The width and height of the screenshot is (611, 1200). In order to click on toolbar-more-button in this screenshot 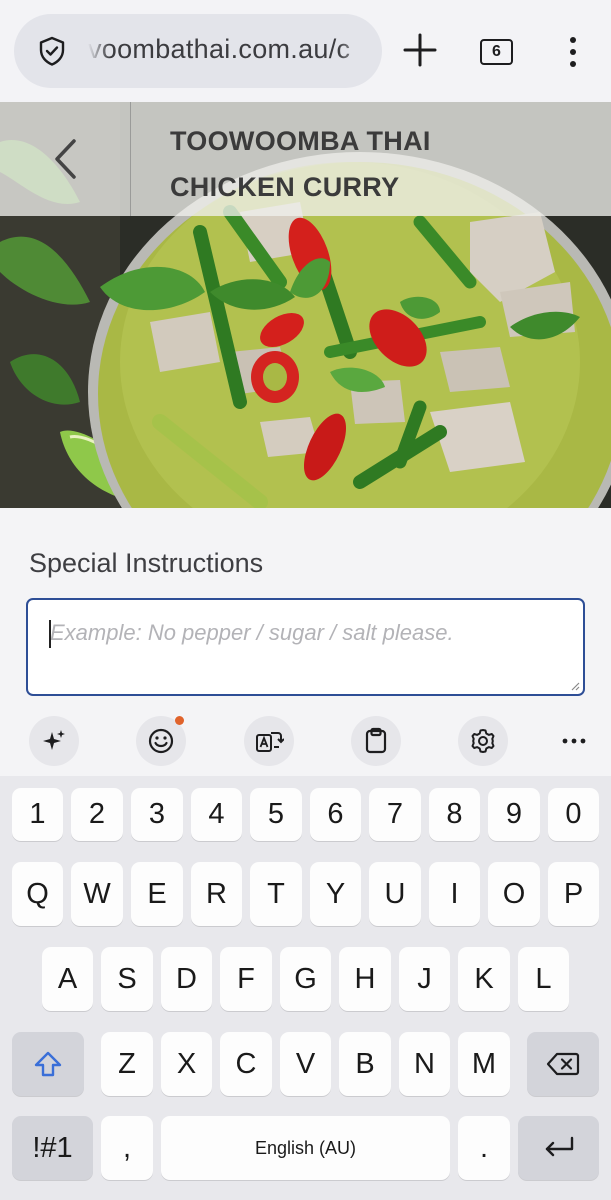, I will do `click(574, 741)`.